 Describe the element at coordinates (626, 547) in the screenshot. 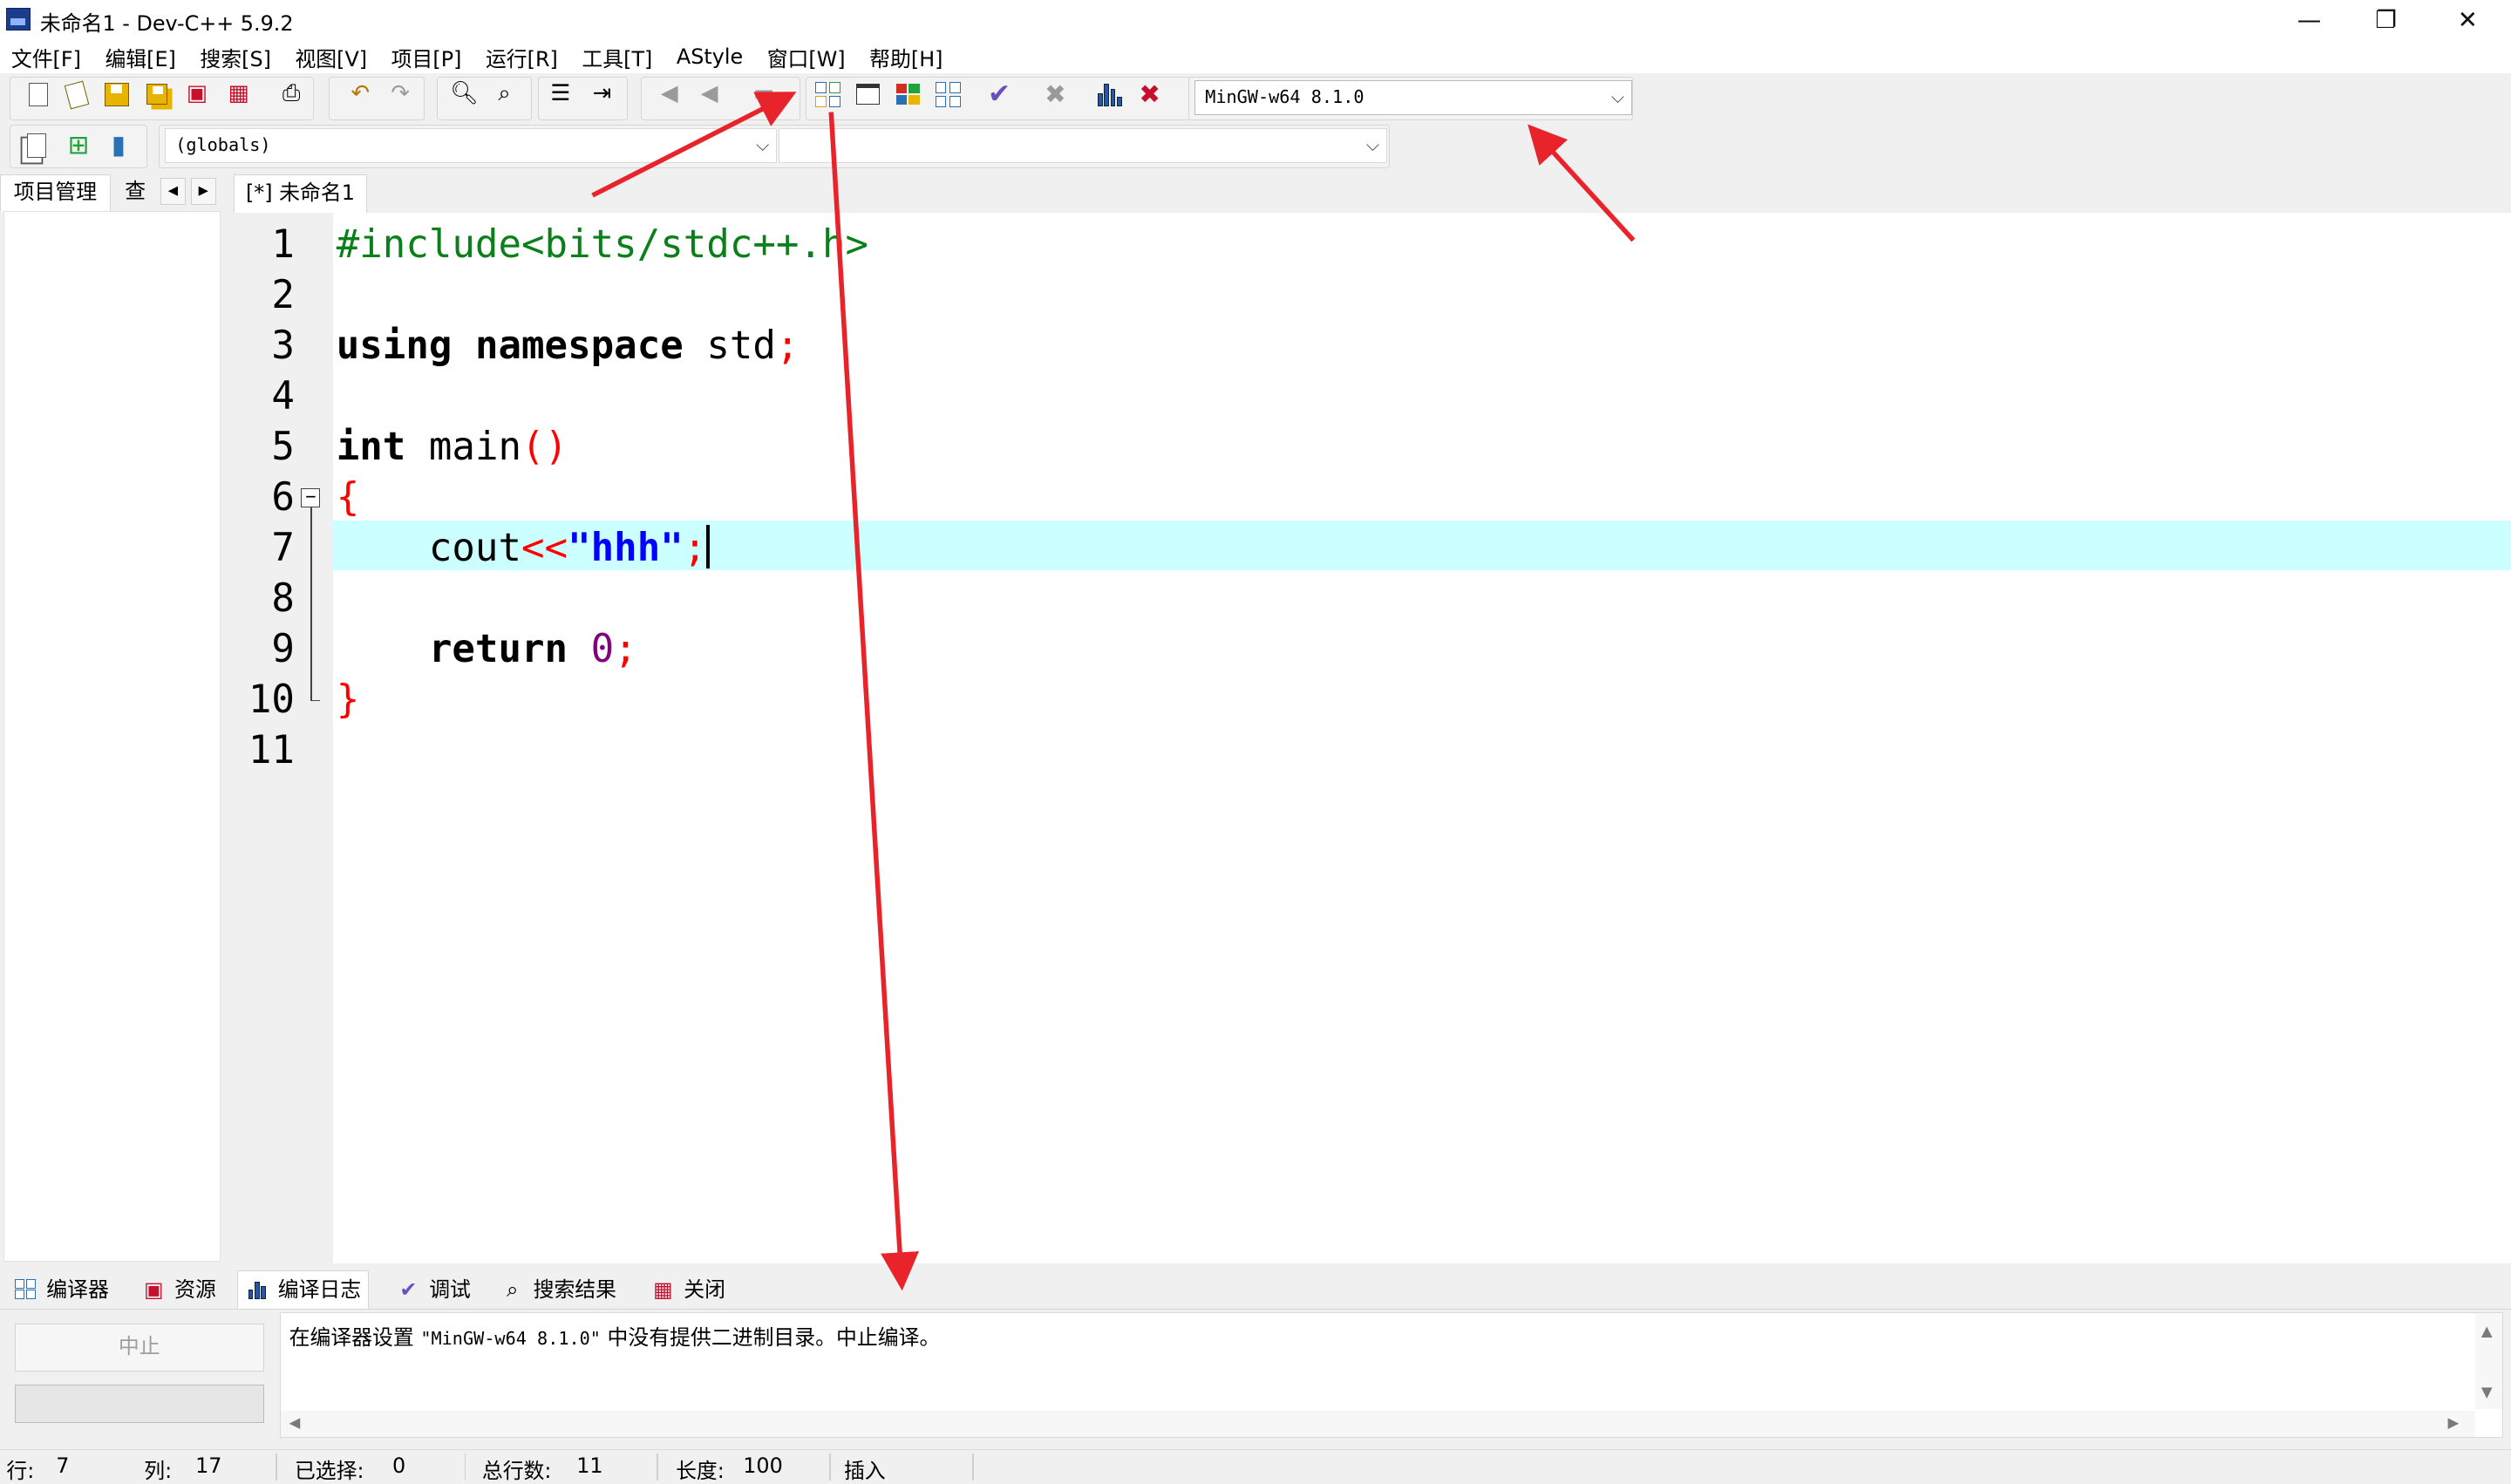

I see `string-literal: "hhh"` at that location.